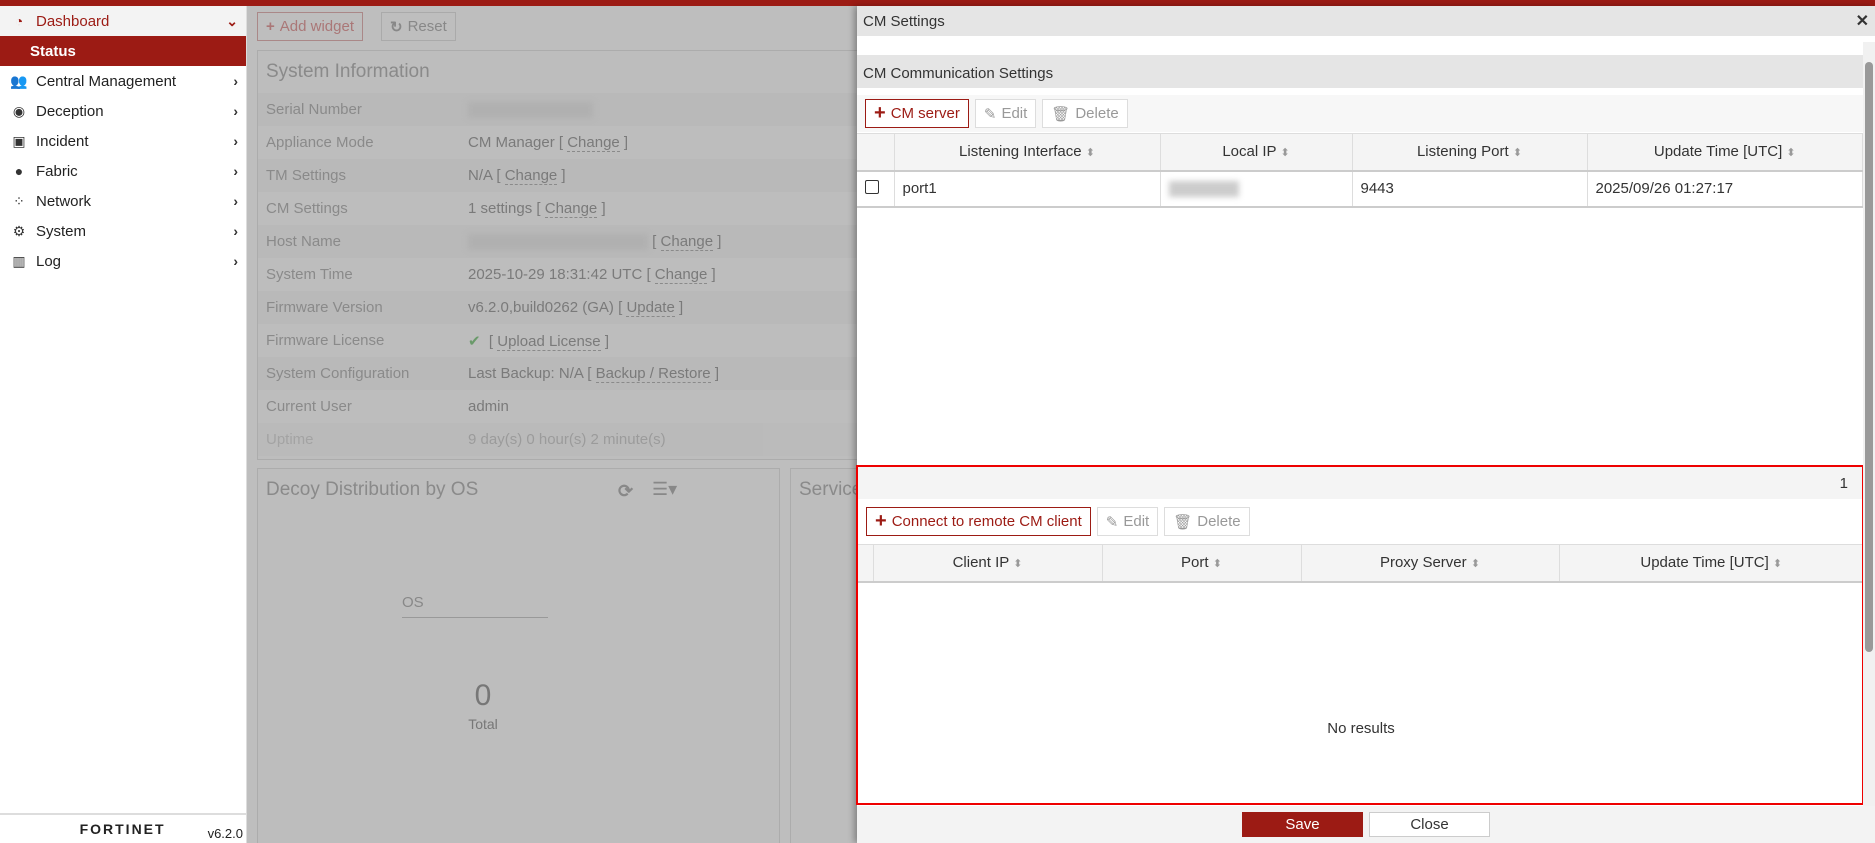  What do you see at coordinates (123, 51) in the screenshot?
I see `sidebar-item-status: Status` at bounding box center [123, 51].